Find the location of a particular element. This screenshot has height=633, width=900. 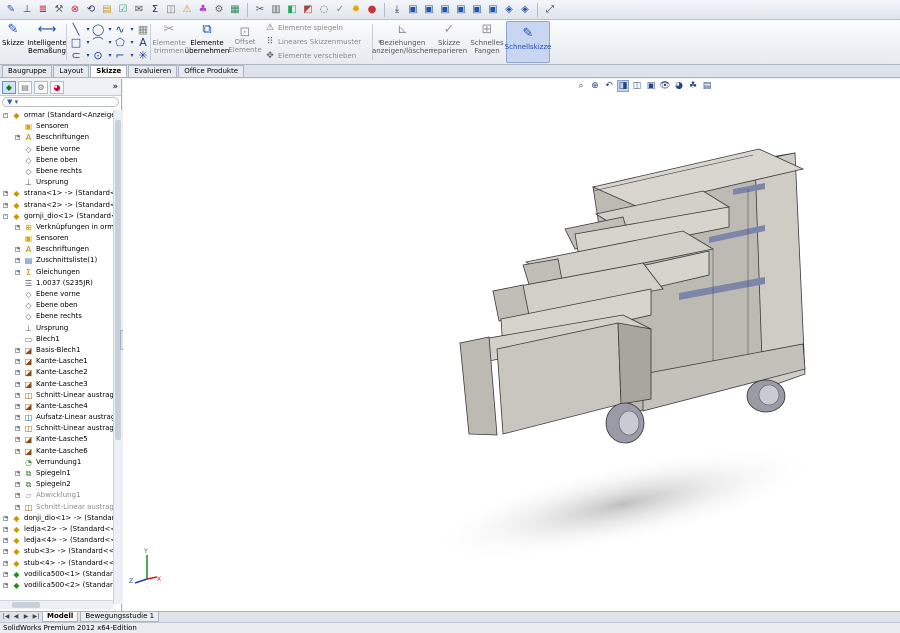

tab-skizze: Skizze is located at coordinates (109, 71).